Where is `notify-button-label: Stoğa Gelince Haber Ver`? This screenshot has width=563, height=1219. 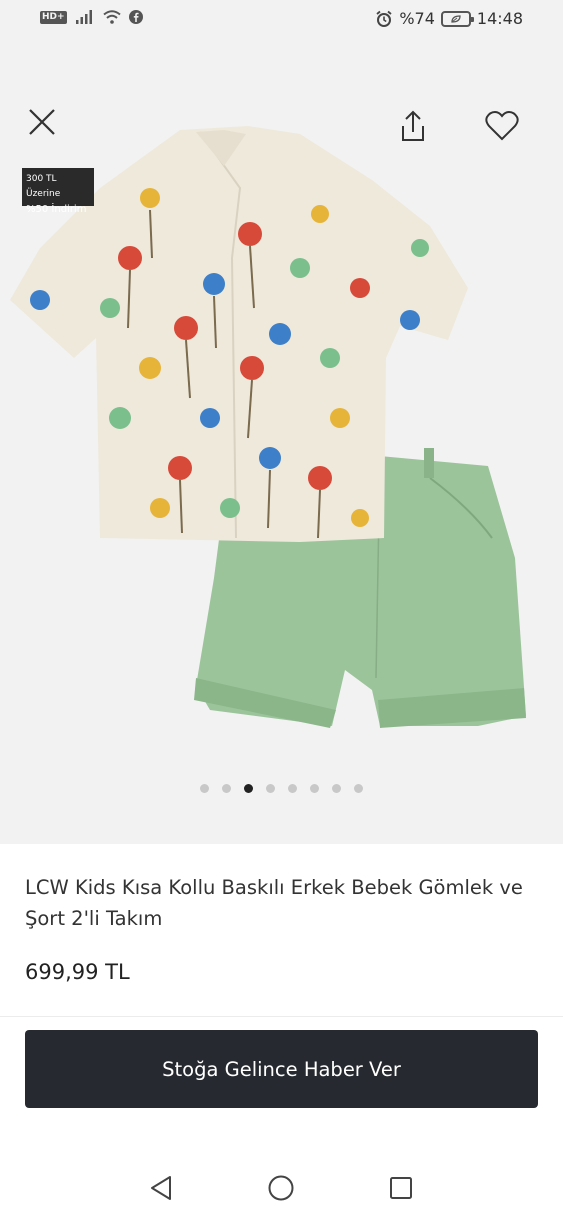
notify-button-label: Stoğa Gelince Haber Ver is located at coordinates (281, 1069).